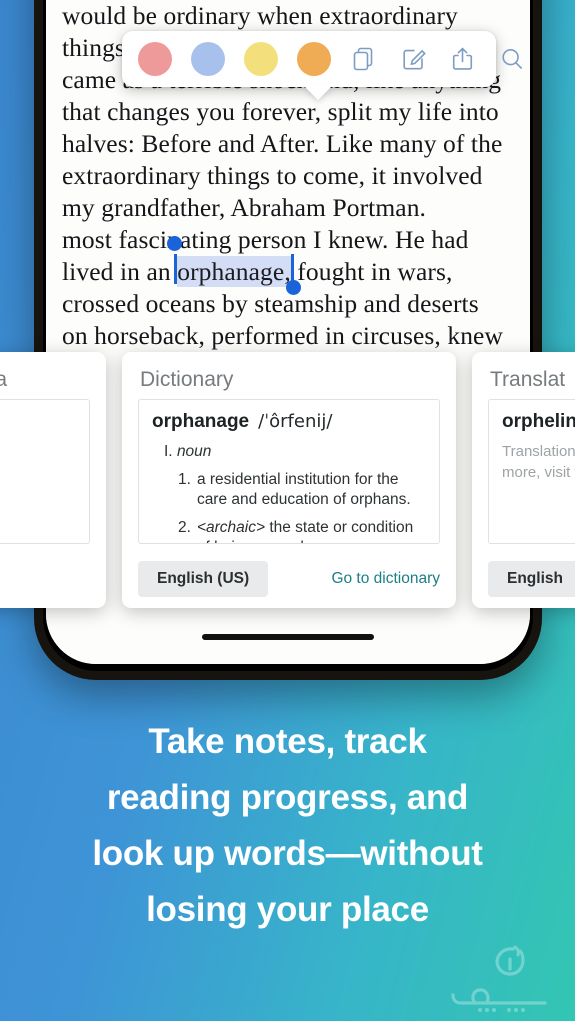 This screenshot has width=575, height=1021. I want to click on pos-number: I., so click(168, 451).